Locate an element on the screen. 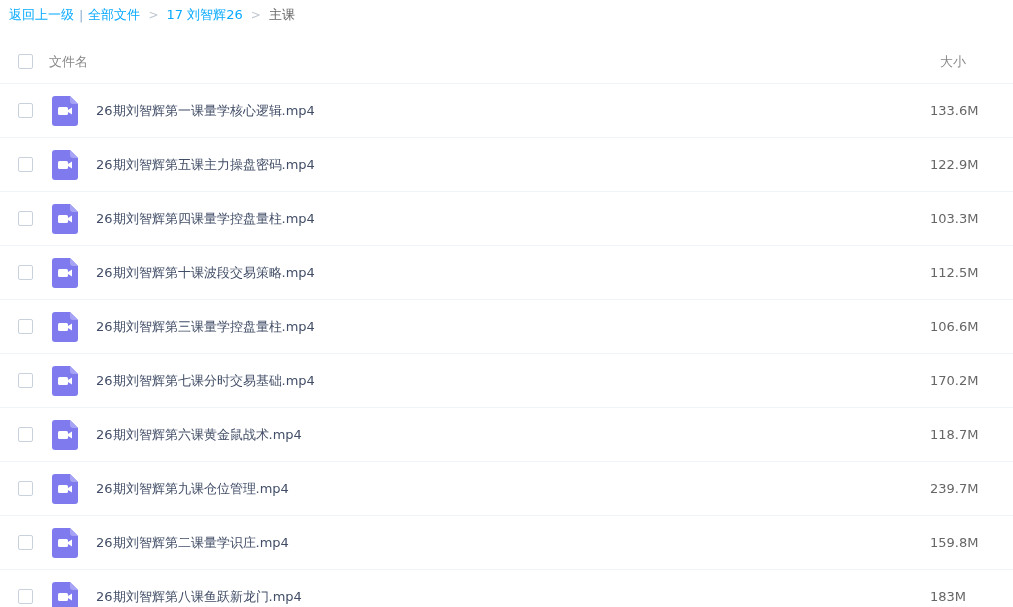 This screenshot has width=1013, height=607. file-size: 133.6M is located at coordinates (955, 110).